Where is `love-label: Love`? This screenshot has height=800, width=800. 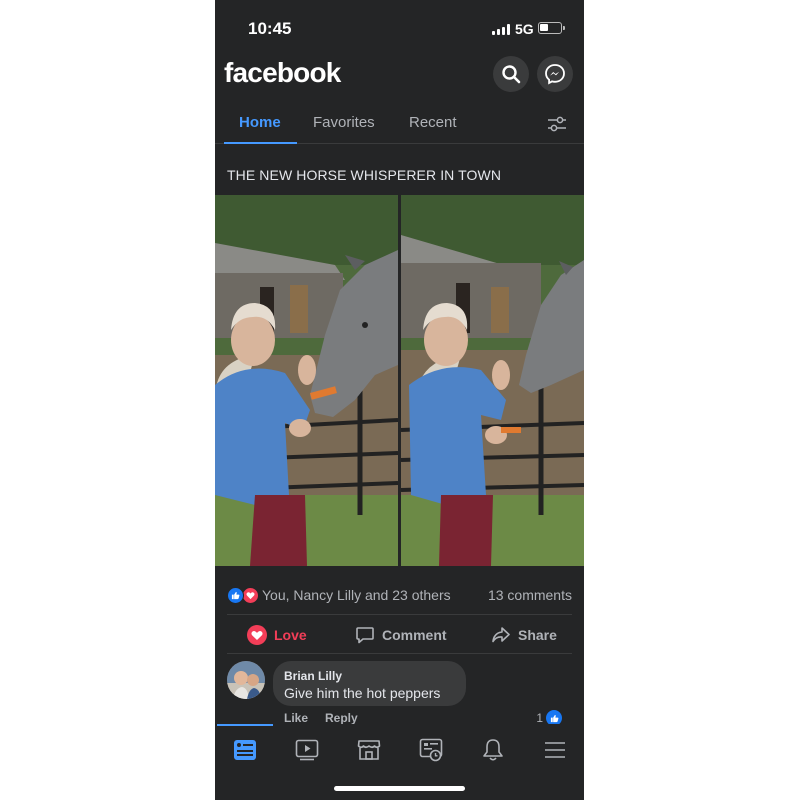 love-label: Love is located at coordinates (290, 635).